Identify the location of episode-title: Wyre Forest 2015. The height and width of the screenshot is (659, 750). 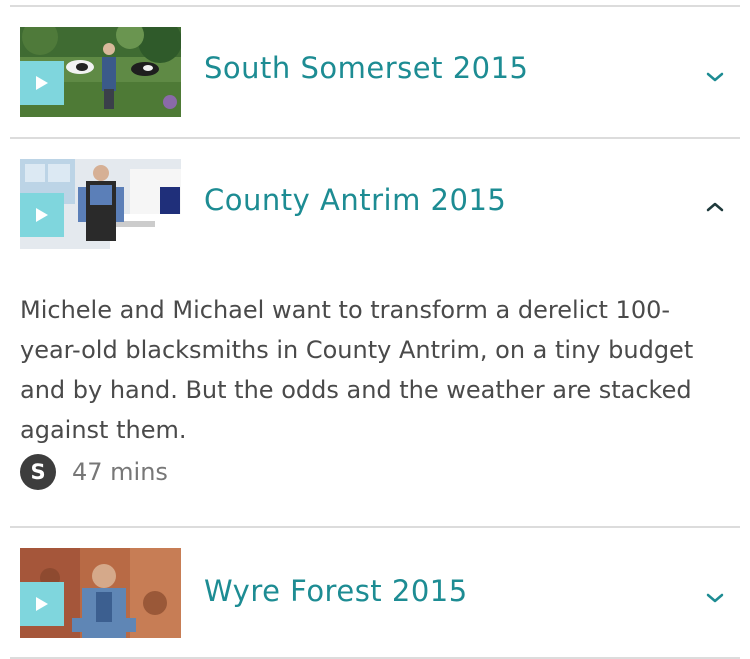
(336, 591).